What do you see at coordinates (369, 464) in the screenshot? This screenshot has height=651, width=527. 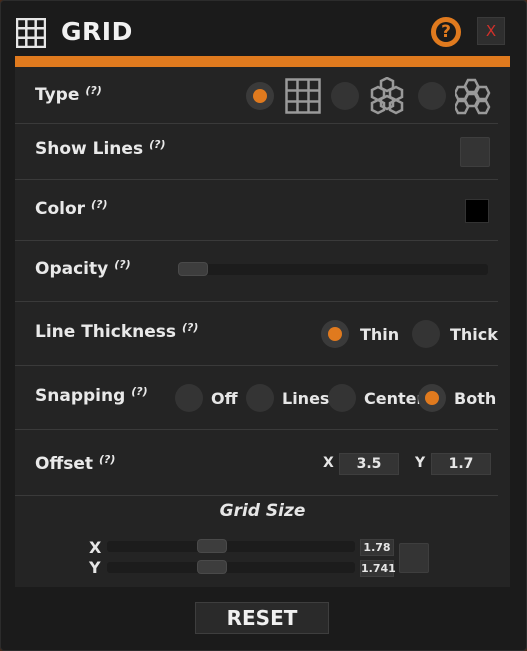 I see `offset-x-input: 3.5` at bounding box center [369, 464].